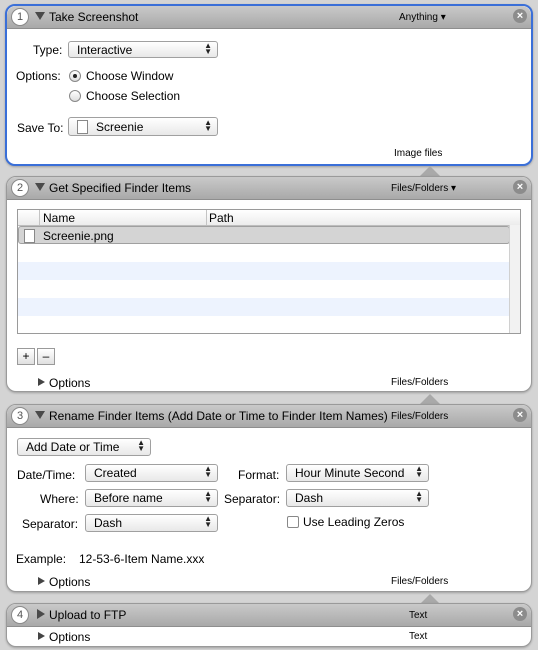  Describe the element at coordinates (514, 279) in the screenshot. I see `vertical-scrollbar` at that location.